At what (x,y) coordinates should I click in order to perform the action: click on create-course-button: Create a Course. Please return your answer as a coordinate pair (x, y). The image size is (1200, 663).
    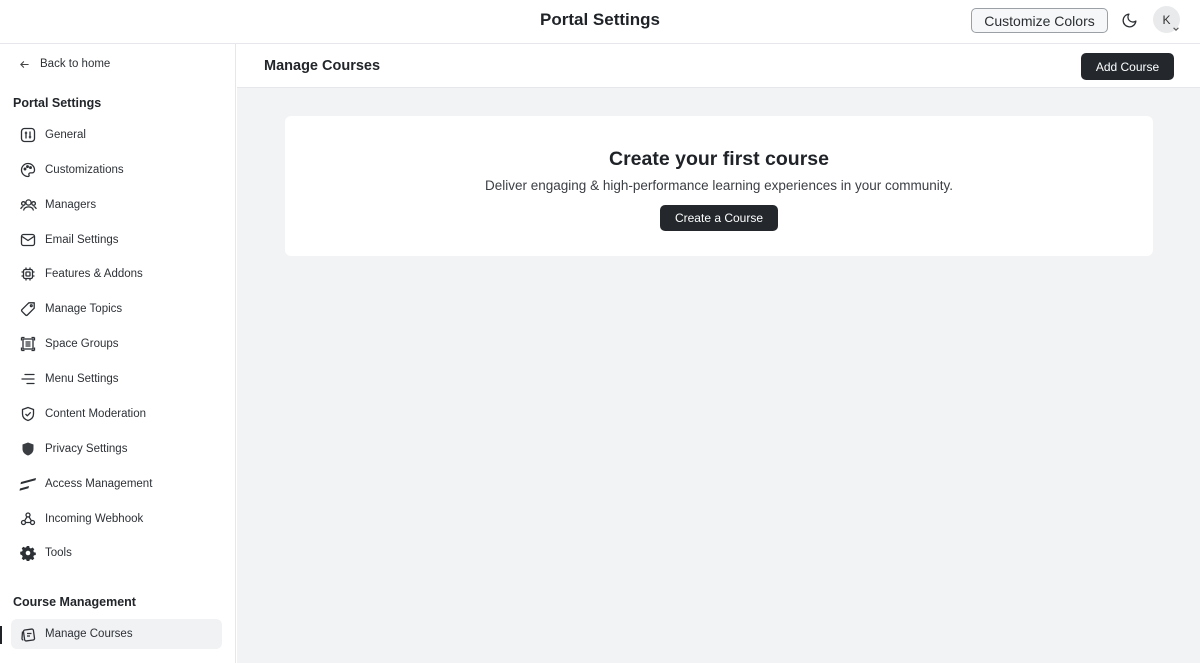
    Looking at the image, I should click on (719, 218).